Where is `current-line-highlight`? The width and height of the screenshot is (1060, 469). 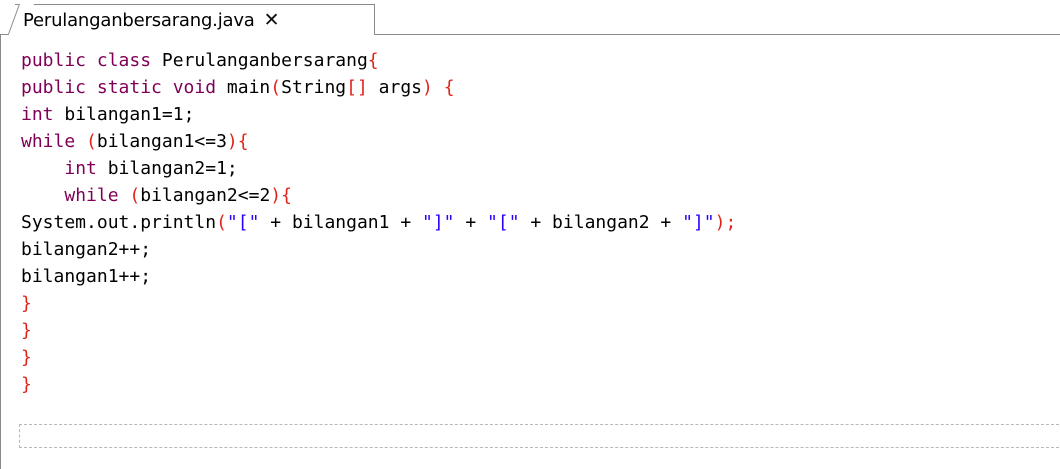
current-line-highlight is located at coordinates (539, 436).